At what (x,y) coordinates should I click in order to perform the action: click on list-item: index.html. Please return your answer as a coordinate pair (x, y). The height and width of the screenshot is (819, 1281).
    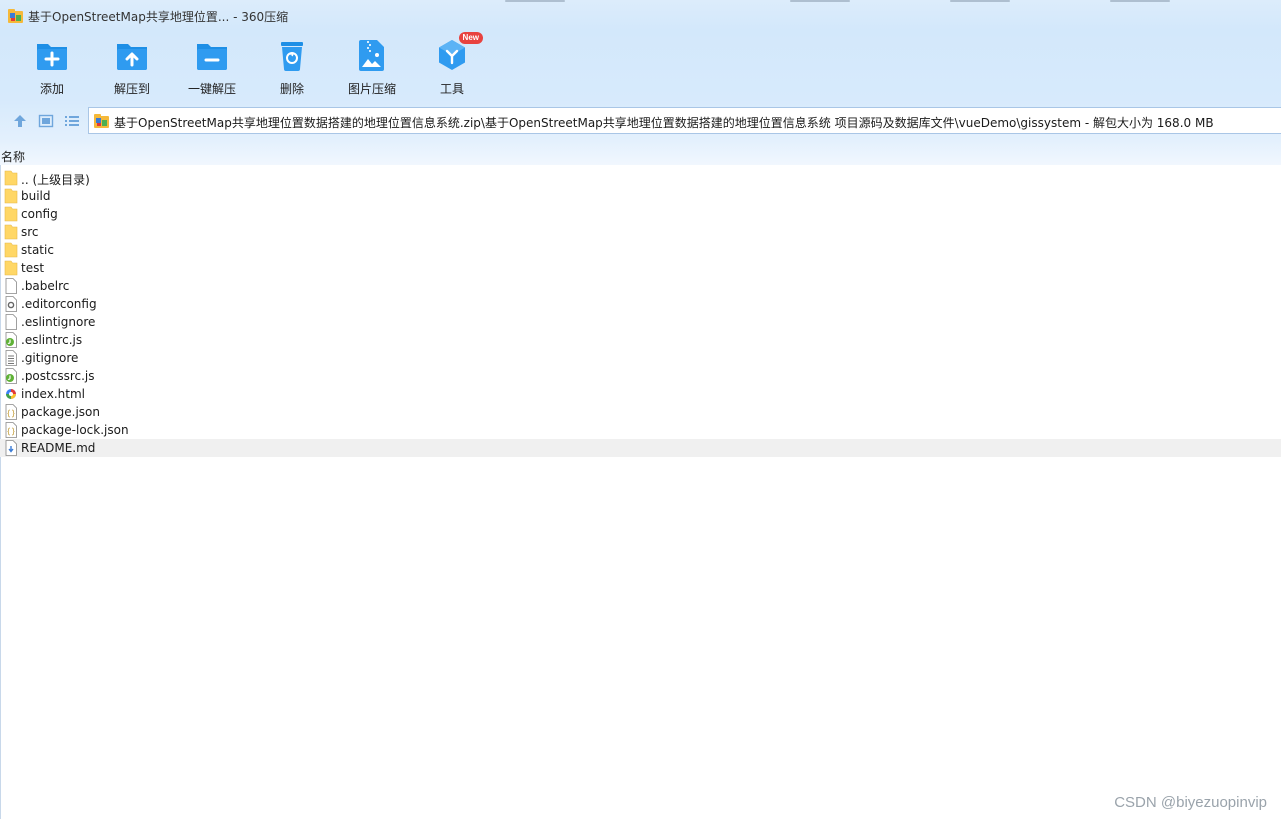
    Looking at the image, I should click on (640, 394).